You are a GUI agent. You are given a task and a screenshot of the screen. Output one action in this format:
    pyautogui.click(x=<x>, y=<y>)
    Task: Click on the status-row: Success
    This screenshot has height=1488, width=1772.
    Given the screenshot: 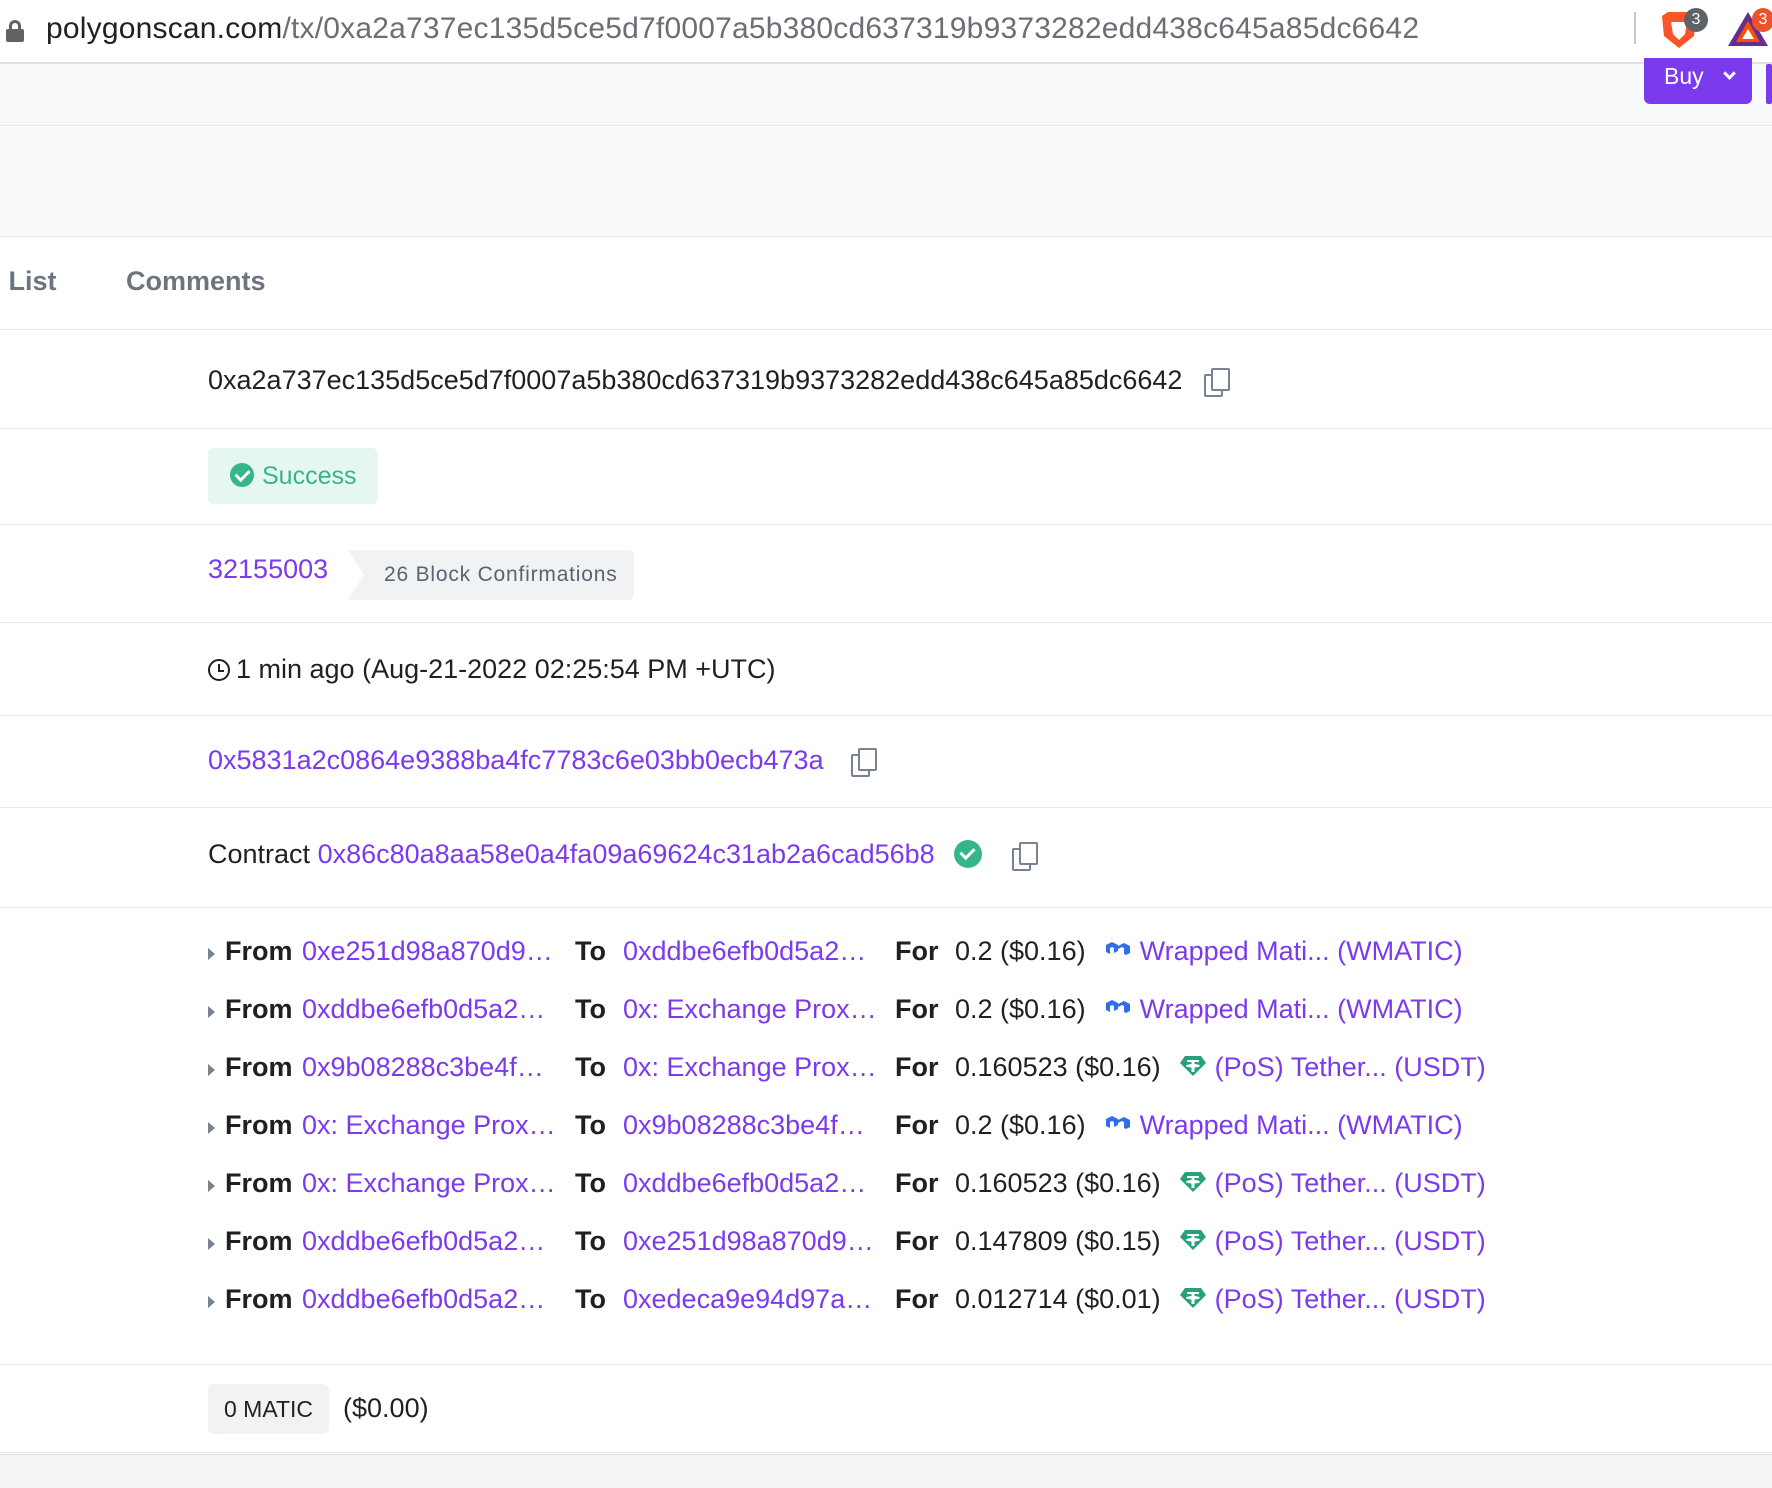 What is the action you would take?
    pyautogui.click(x=886, y=477)
    